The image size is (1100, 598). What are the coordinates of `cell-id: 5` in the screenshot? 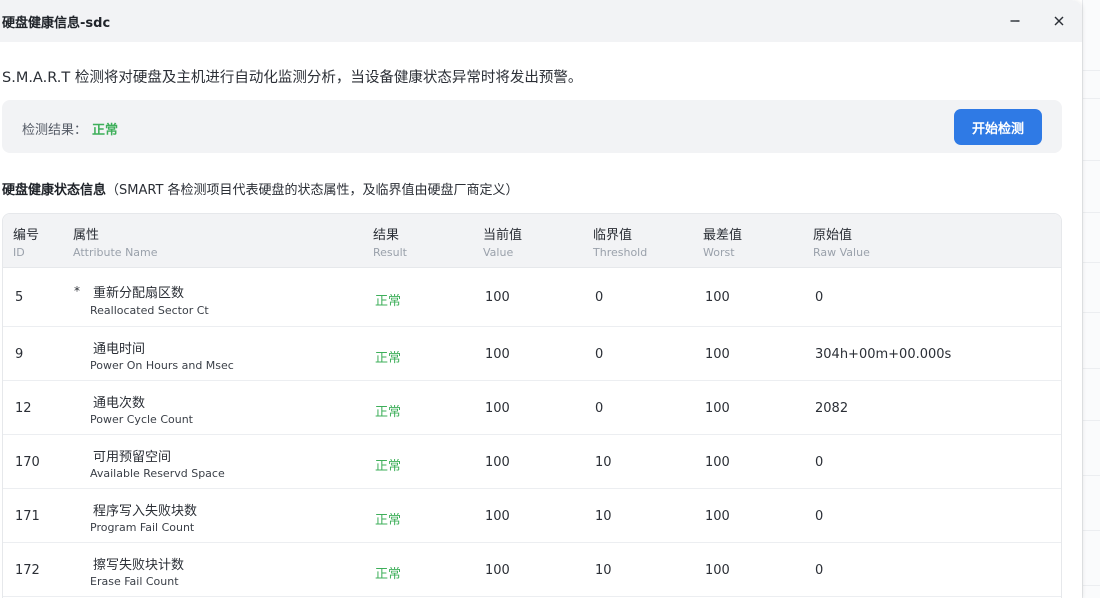 It's located at (19, 297).